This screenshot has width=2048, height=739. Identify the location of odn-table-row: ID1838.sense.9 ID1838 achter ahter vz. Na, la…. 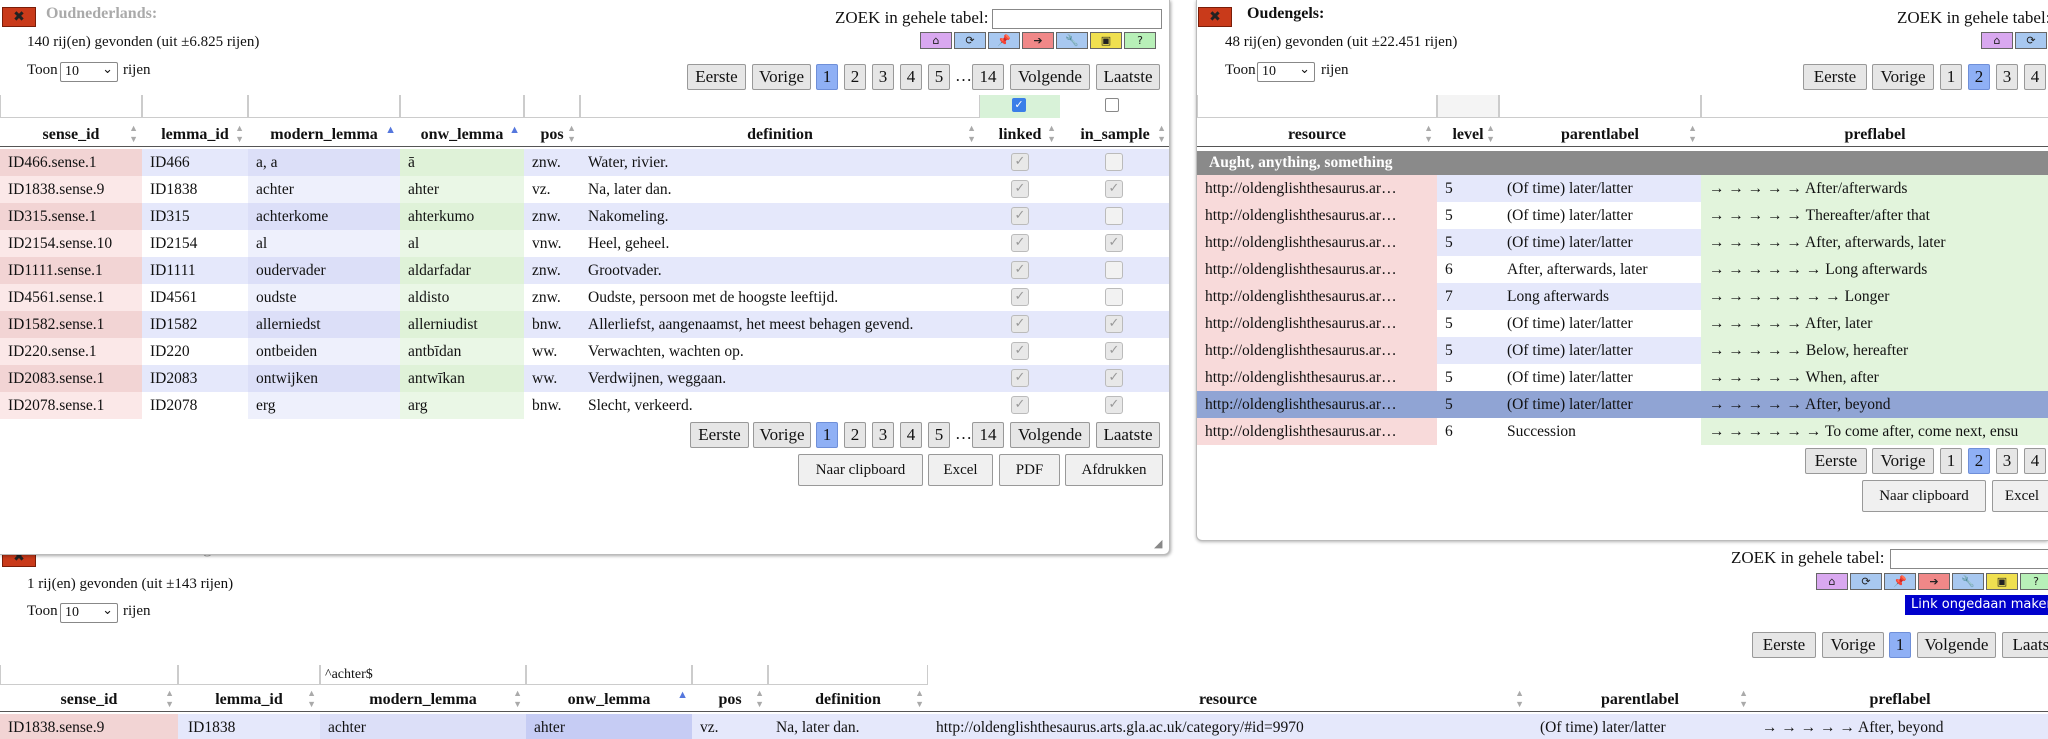
(584, 189).